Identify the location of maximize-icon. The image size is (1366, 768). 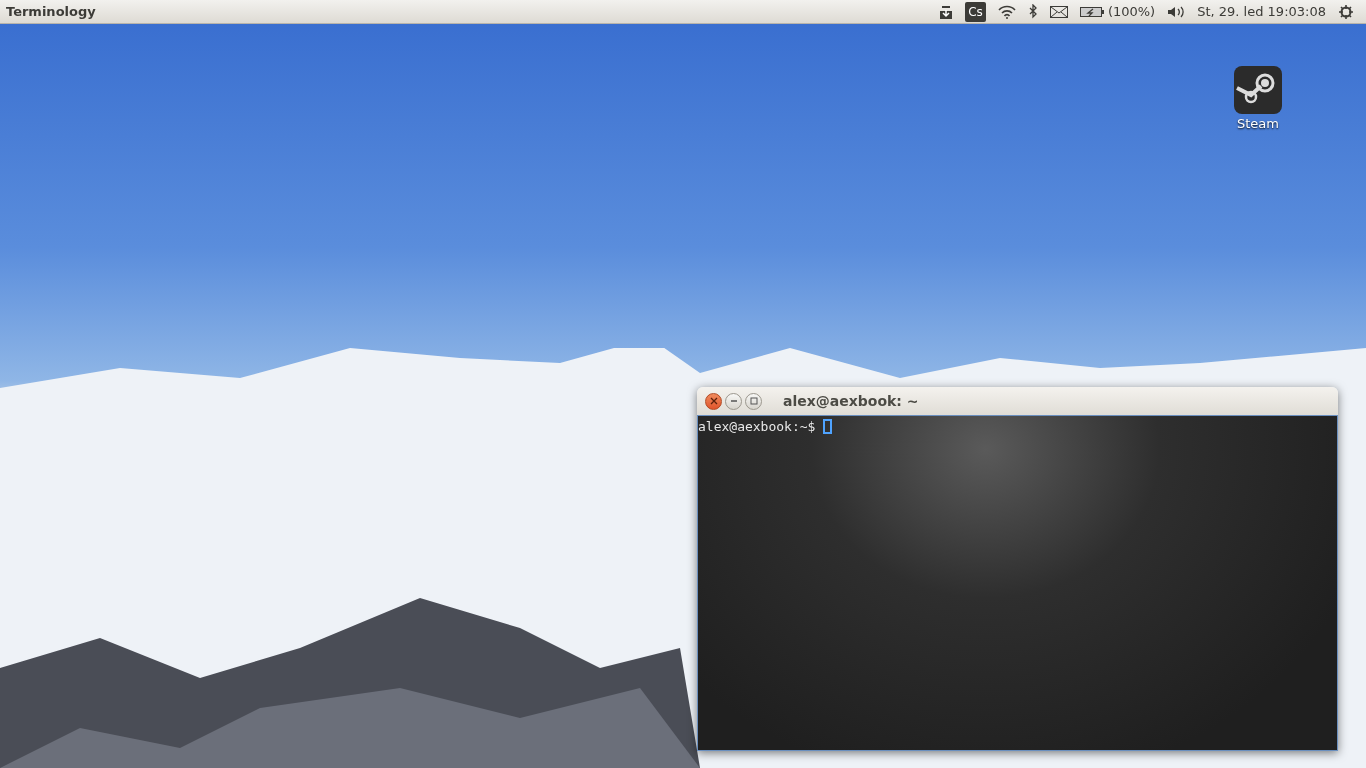
(753, 401).